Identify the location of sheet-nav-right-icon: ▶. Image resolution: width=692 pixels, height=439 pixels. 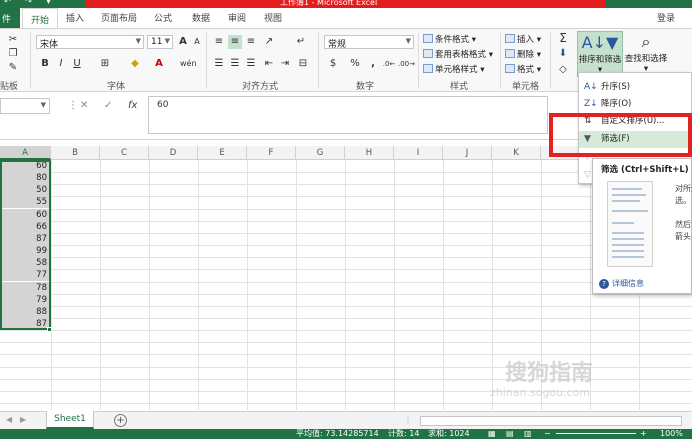
(23, 419).